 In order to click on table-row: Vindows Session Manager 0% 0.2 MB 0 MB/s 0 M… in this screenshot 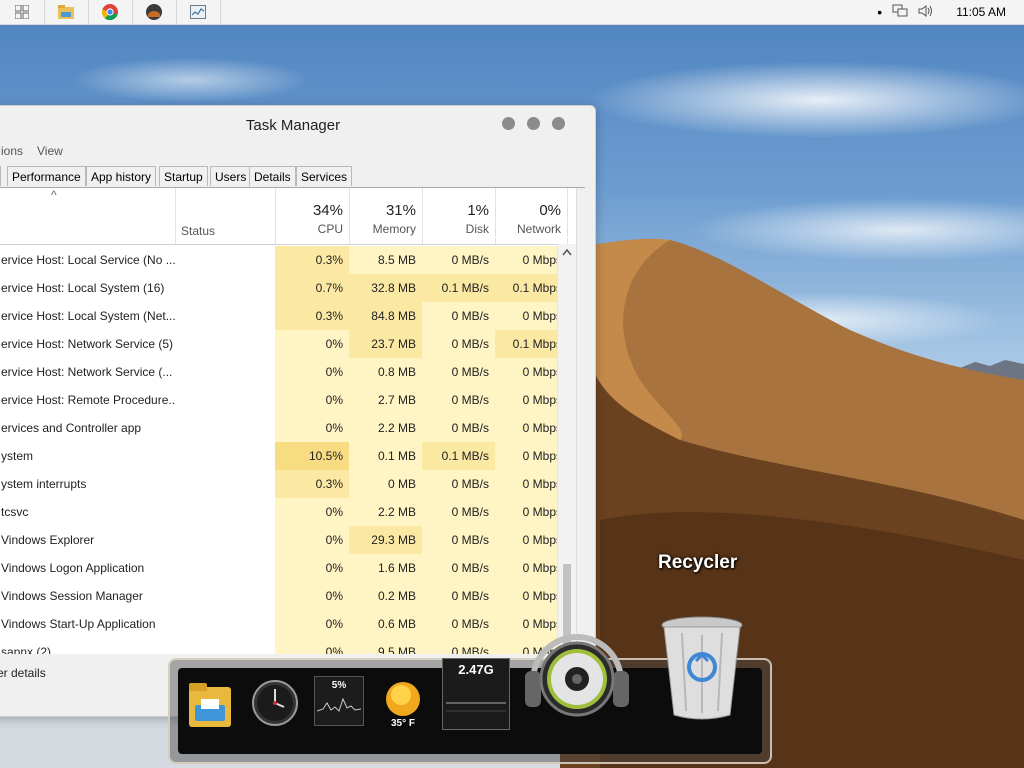, I will do `click(284, 596)`.